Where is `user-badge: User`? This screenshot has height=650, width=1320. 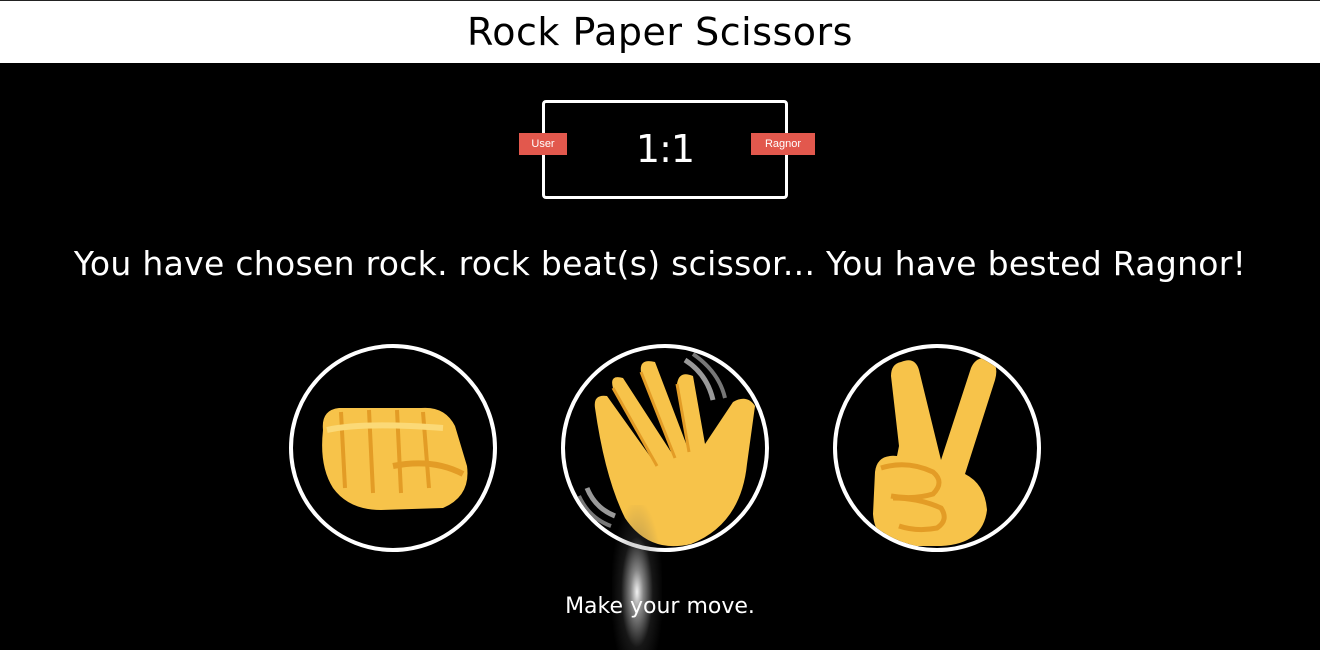 user-badge: User is located at coordinates (543, 144).